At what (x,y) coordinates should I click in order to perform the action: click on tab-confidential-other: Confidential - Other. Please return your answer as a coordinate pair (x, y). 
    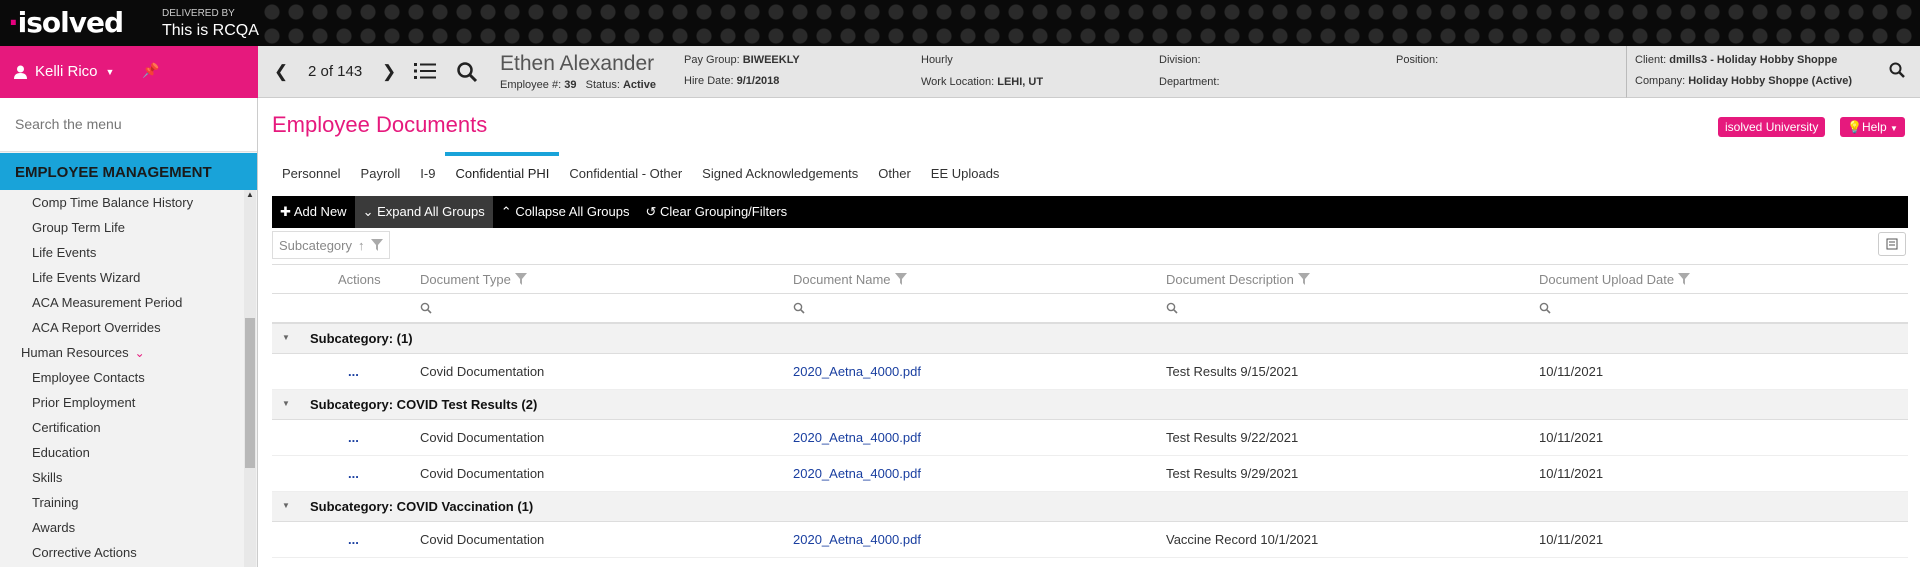
    Looking at the image, I should click on (625, 170).